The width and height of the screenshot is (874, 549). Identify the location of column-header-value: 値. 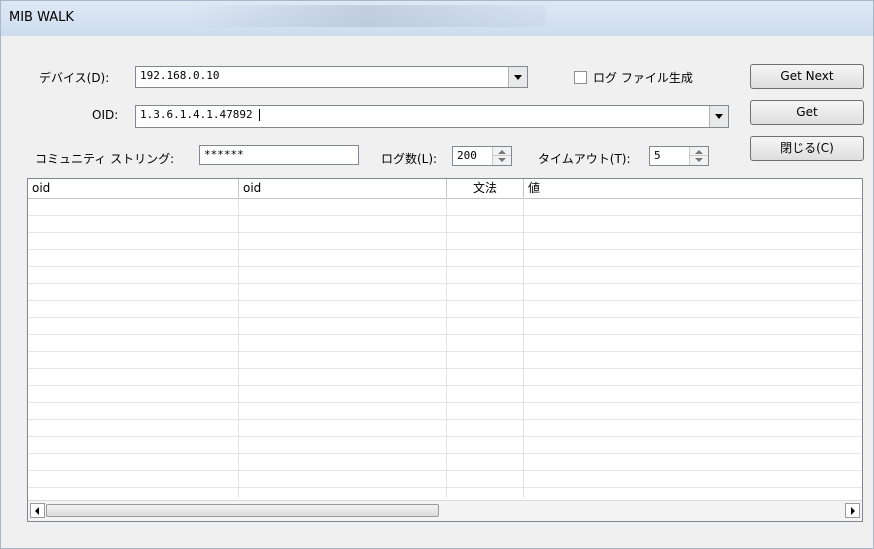
(693, 188).